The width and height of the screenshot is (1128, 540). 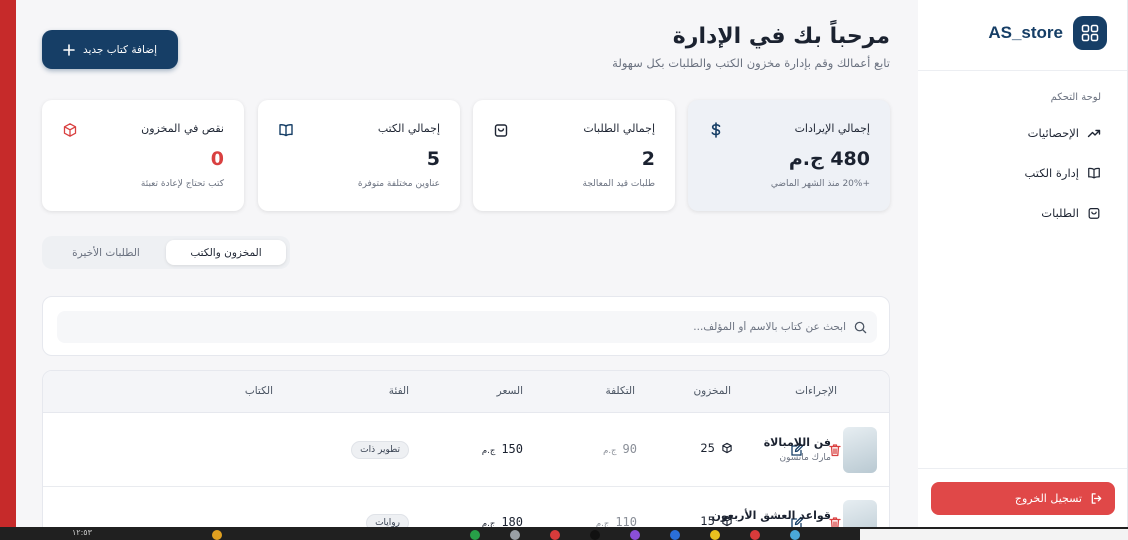 I want to click on col-category: الفئة, so click(x=398, y=391).